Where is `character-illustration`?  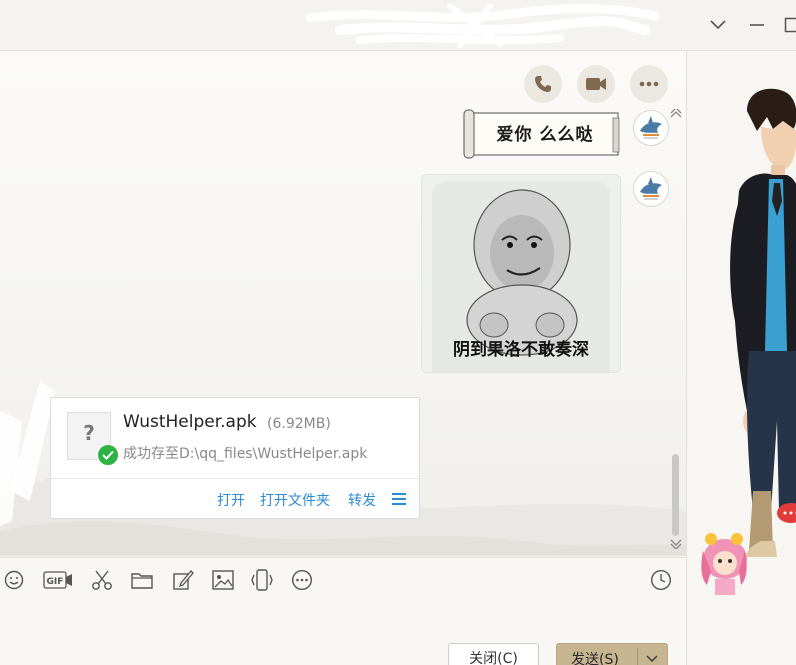 character-illustration is located at coordinates (748, 341).